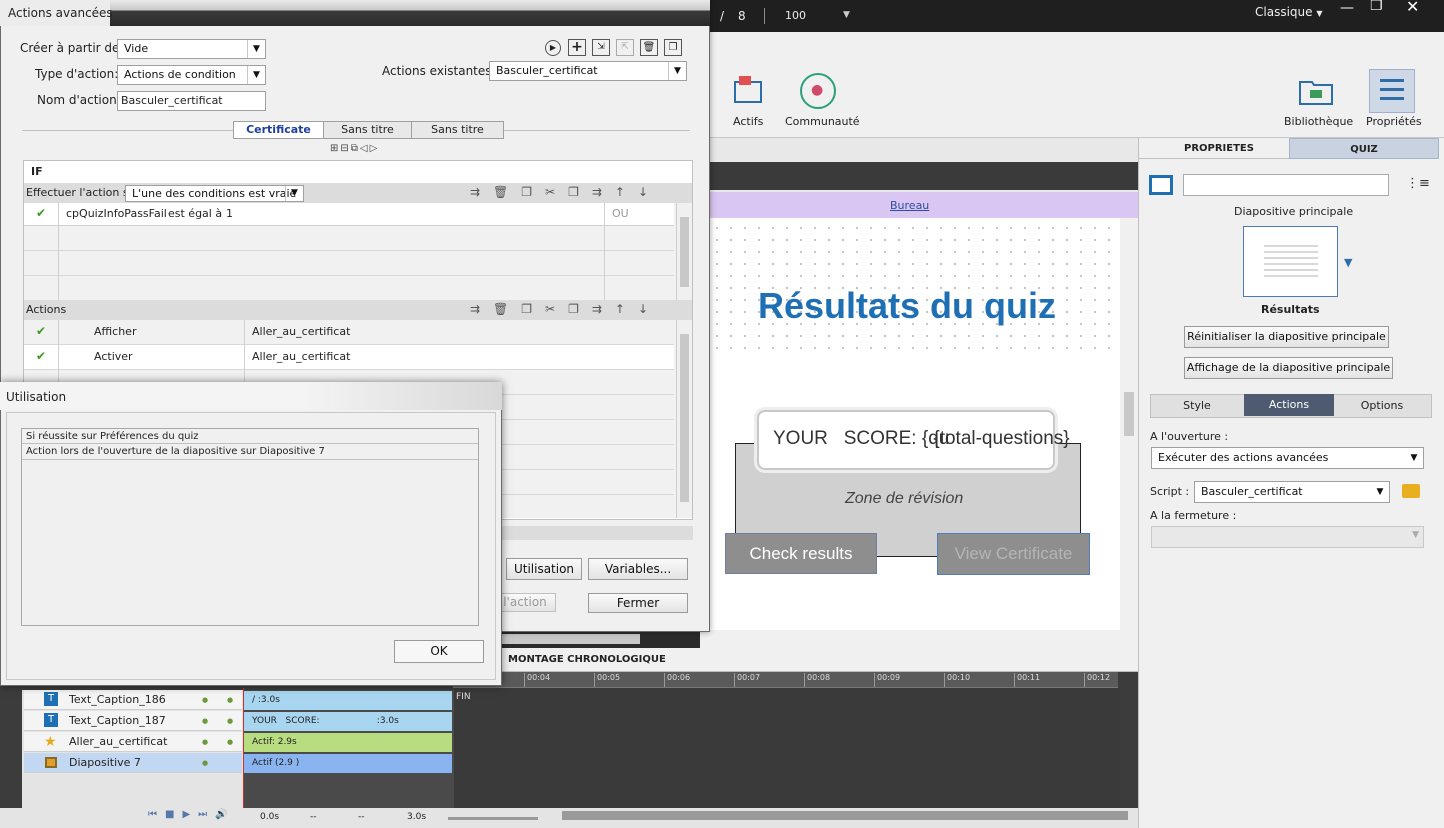 The image size is (1444, 828). I want to click on list-item: Si réussite sur Préférences du quiz, so click(250, 436).